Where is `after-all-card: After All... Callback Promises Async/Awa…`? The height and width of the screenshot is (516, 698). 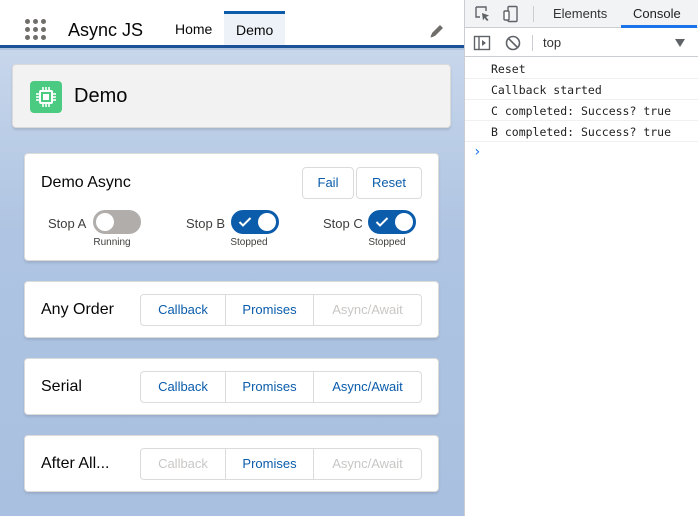 after-all-card: After All... Callback Promises Async/Awa… is located at coordinates (231, 463).